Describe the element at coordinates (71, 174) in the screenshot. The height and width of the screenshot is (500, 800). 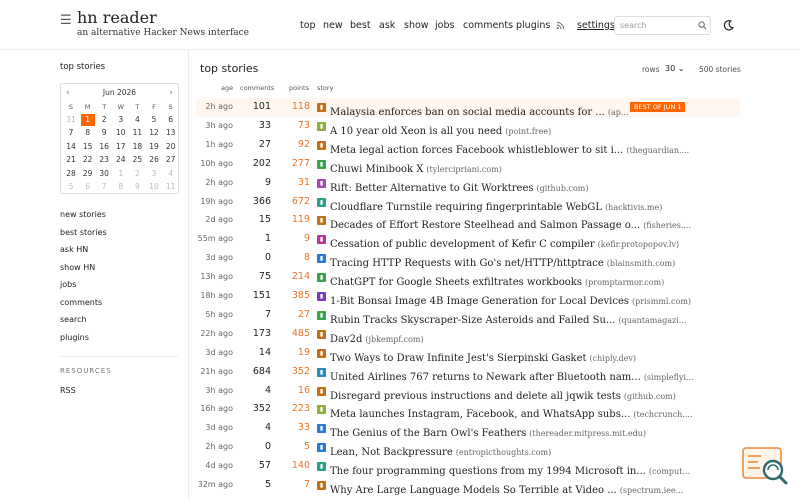
I see `calendar-day: 28` at that location.